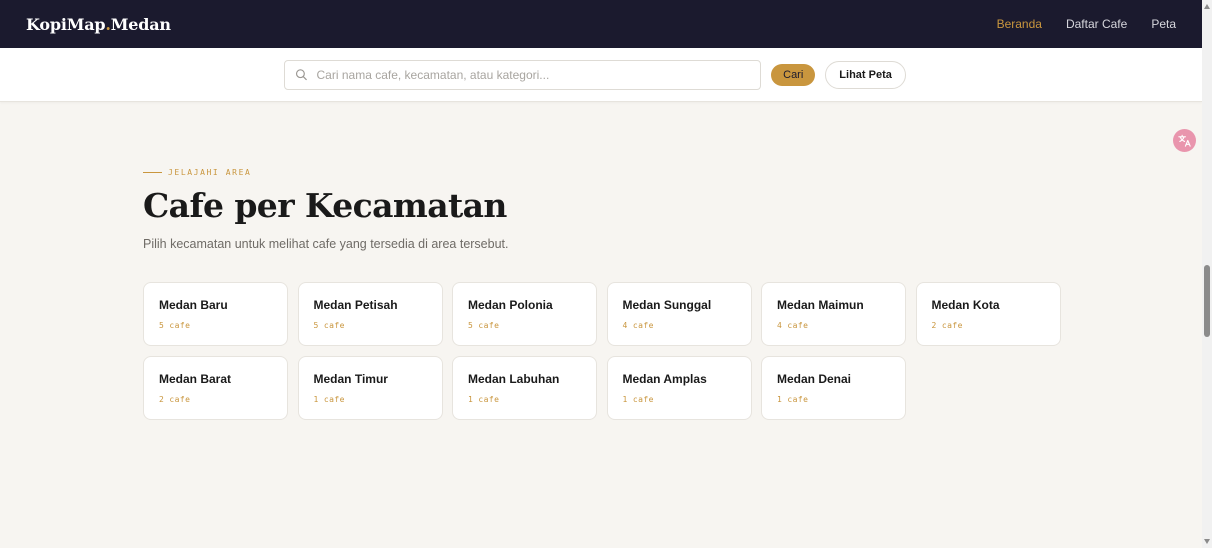 The image size is (1212, 548). I want to click on district-name: Medan Maimun, so click(820, 305).